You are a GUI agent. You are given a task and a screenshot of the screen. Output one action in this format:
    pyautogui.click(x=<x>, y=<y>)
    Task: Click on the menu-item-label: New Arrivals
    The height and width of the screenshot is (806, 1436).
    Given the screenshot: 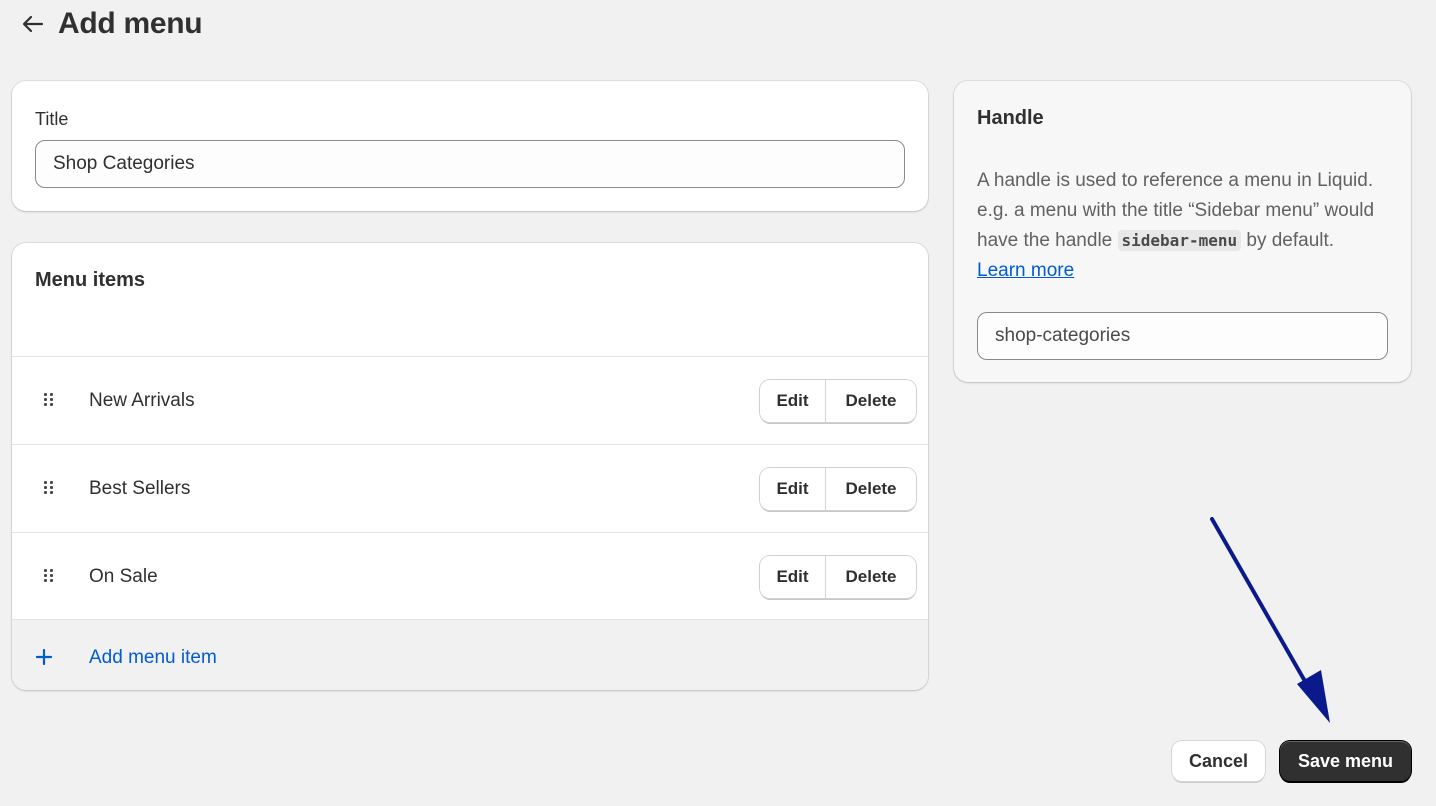 What is the action you would take?
    pyautogui.click(x=142, y=400)
    